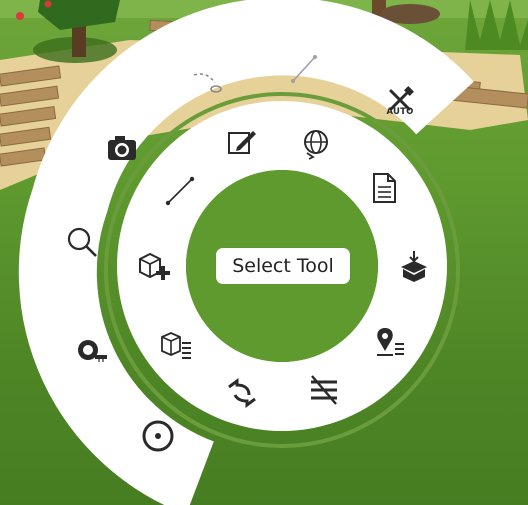  Describe the element at coordinates (304, 68) in the screenshot. I see `line-measure-icon` at that location.